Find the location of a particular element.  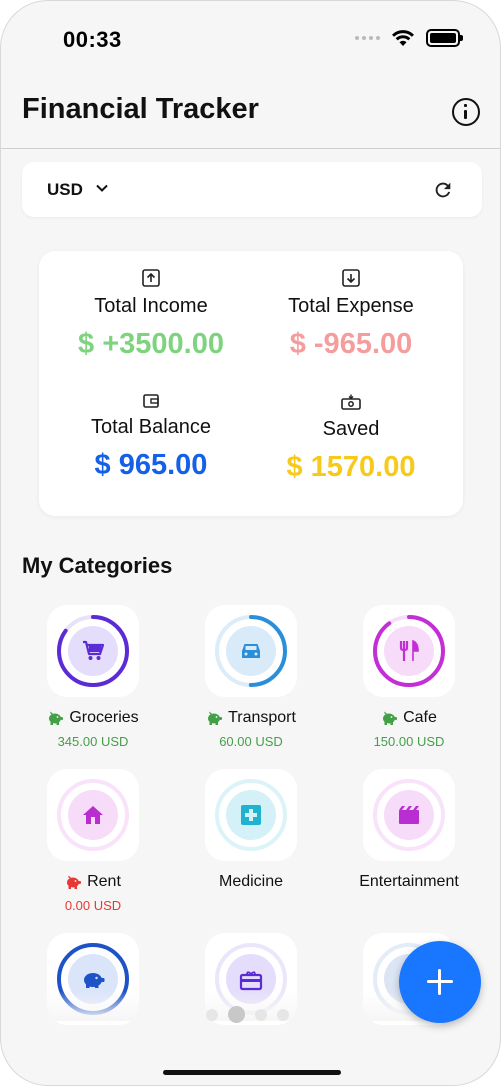

medical-icon is located at coordinates (251, 815).